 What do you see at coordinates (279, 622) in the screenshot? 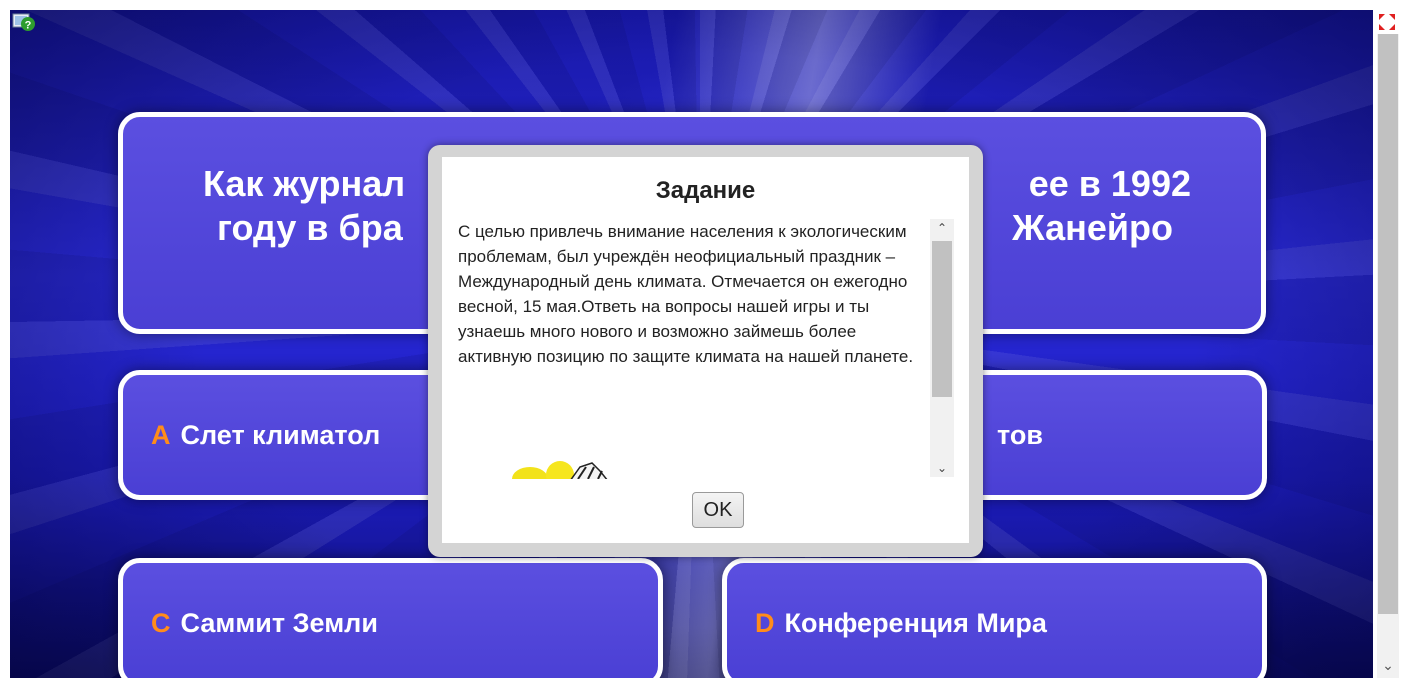
I see `answer-c-label: Саммит Земли` at bounding box center [279, 622].